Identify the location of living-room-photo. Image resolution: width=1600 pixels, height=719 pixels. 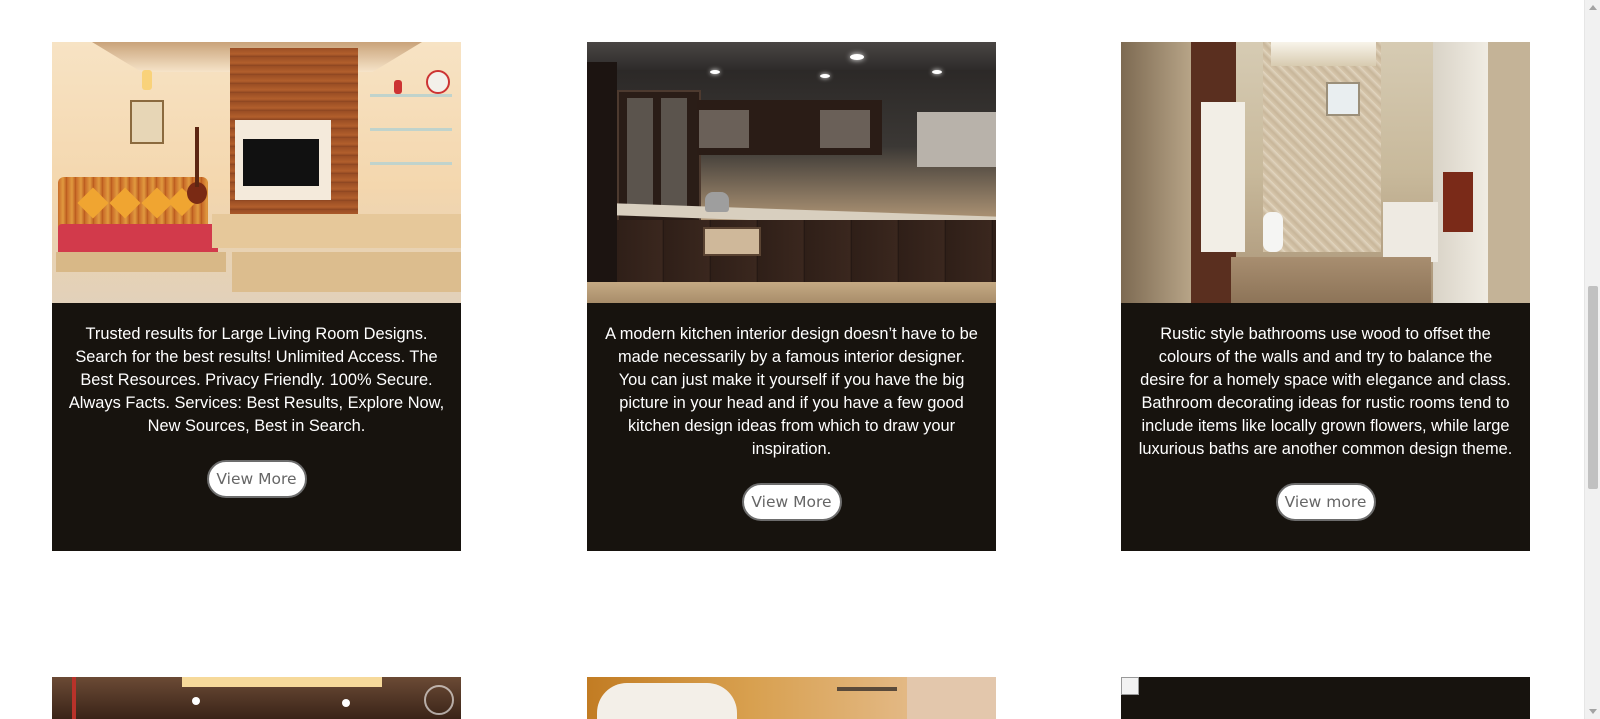
(256, 172).